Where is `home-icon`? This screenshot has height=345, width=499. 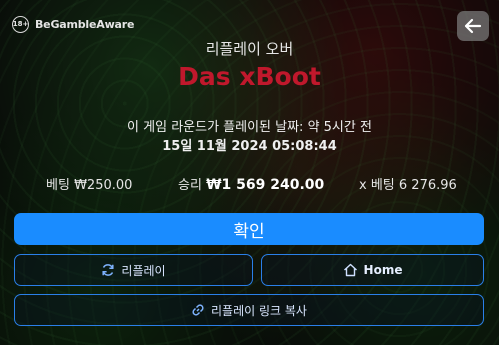 home-icon is located at coordinates (350, 270).